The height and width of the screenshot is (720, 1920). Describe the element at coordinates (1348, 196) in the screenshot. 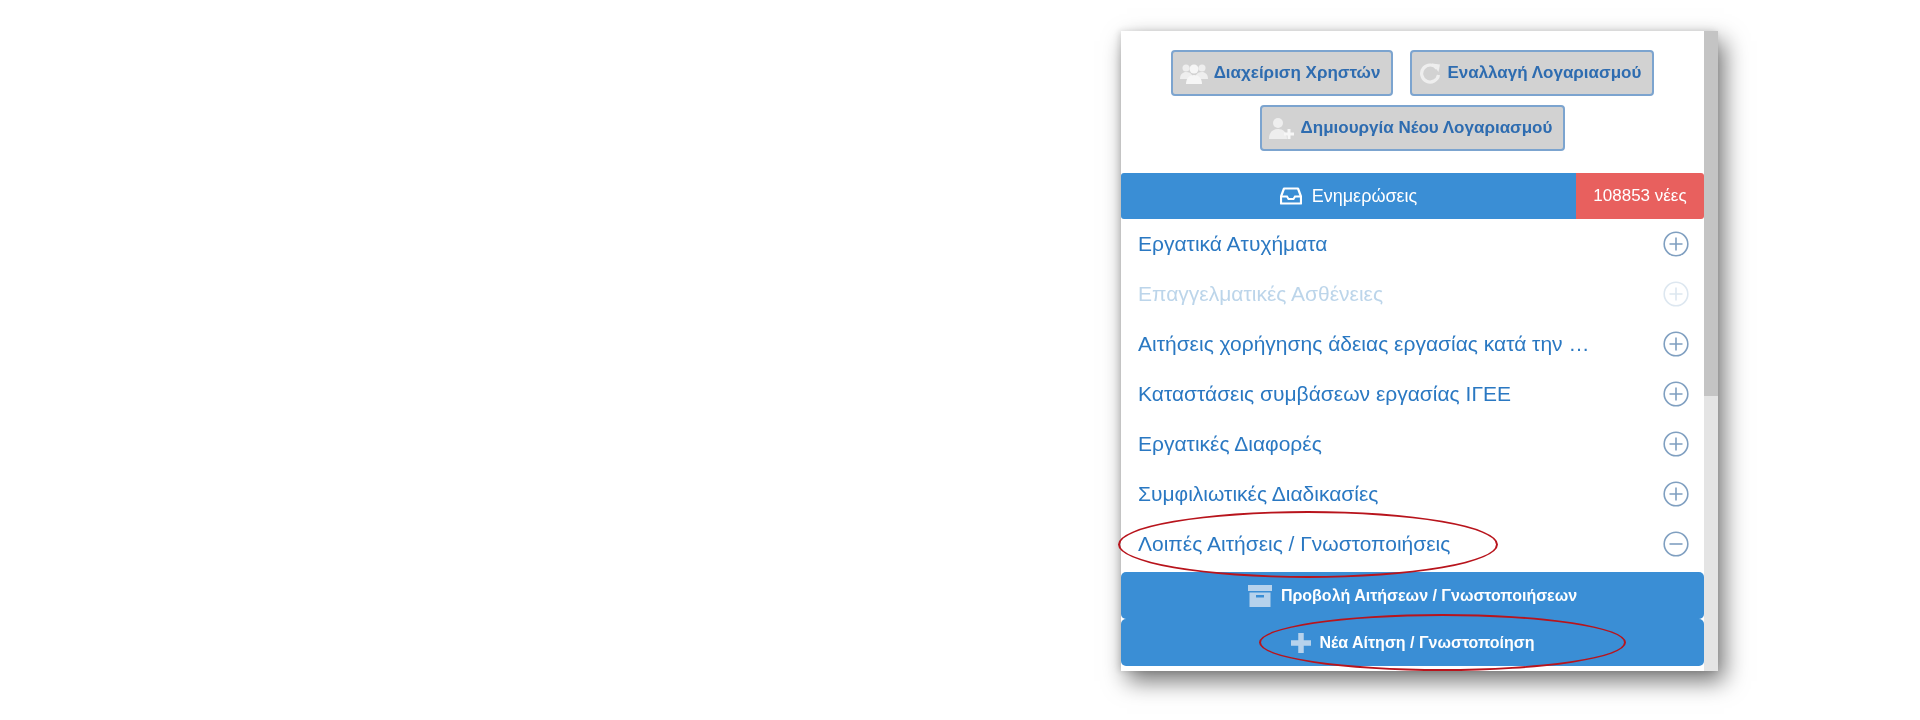

I see `updates-button: Ενημερώσεις` at that location.